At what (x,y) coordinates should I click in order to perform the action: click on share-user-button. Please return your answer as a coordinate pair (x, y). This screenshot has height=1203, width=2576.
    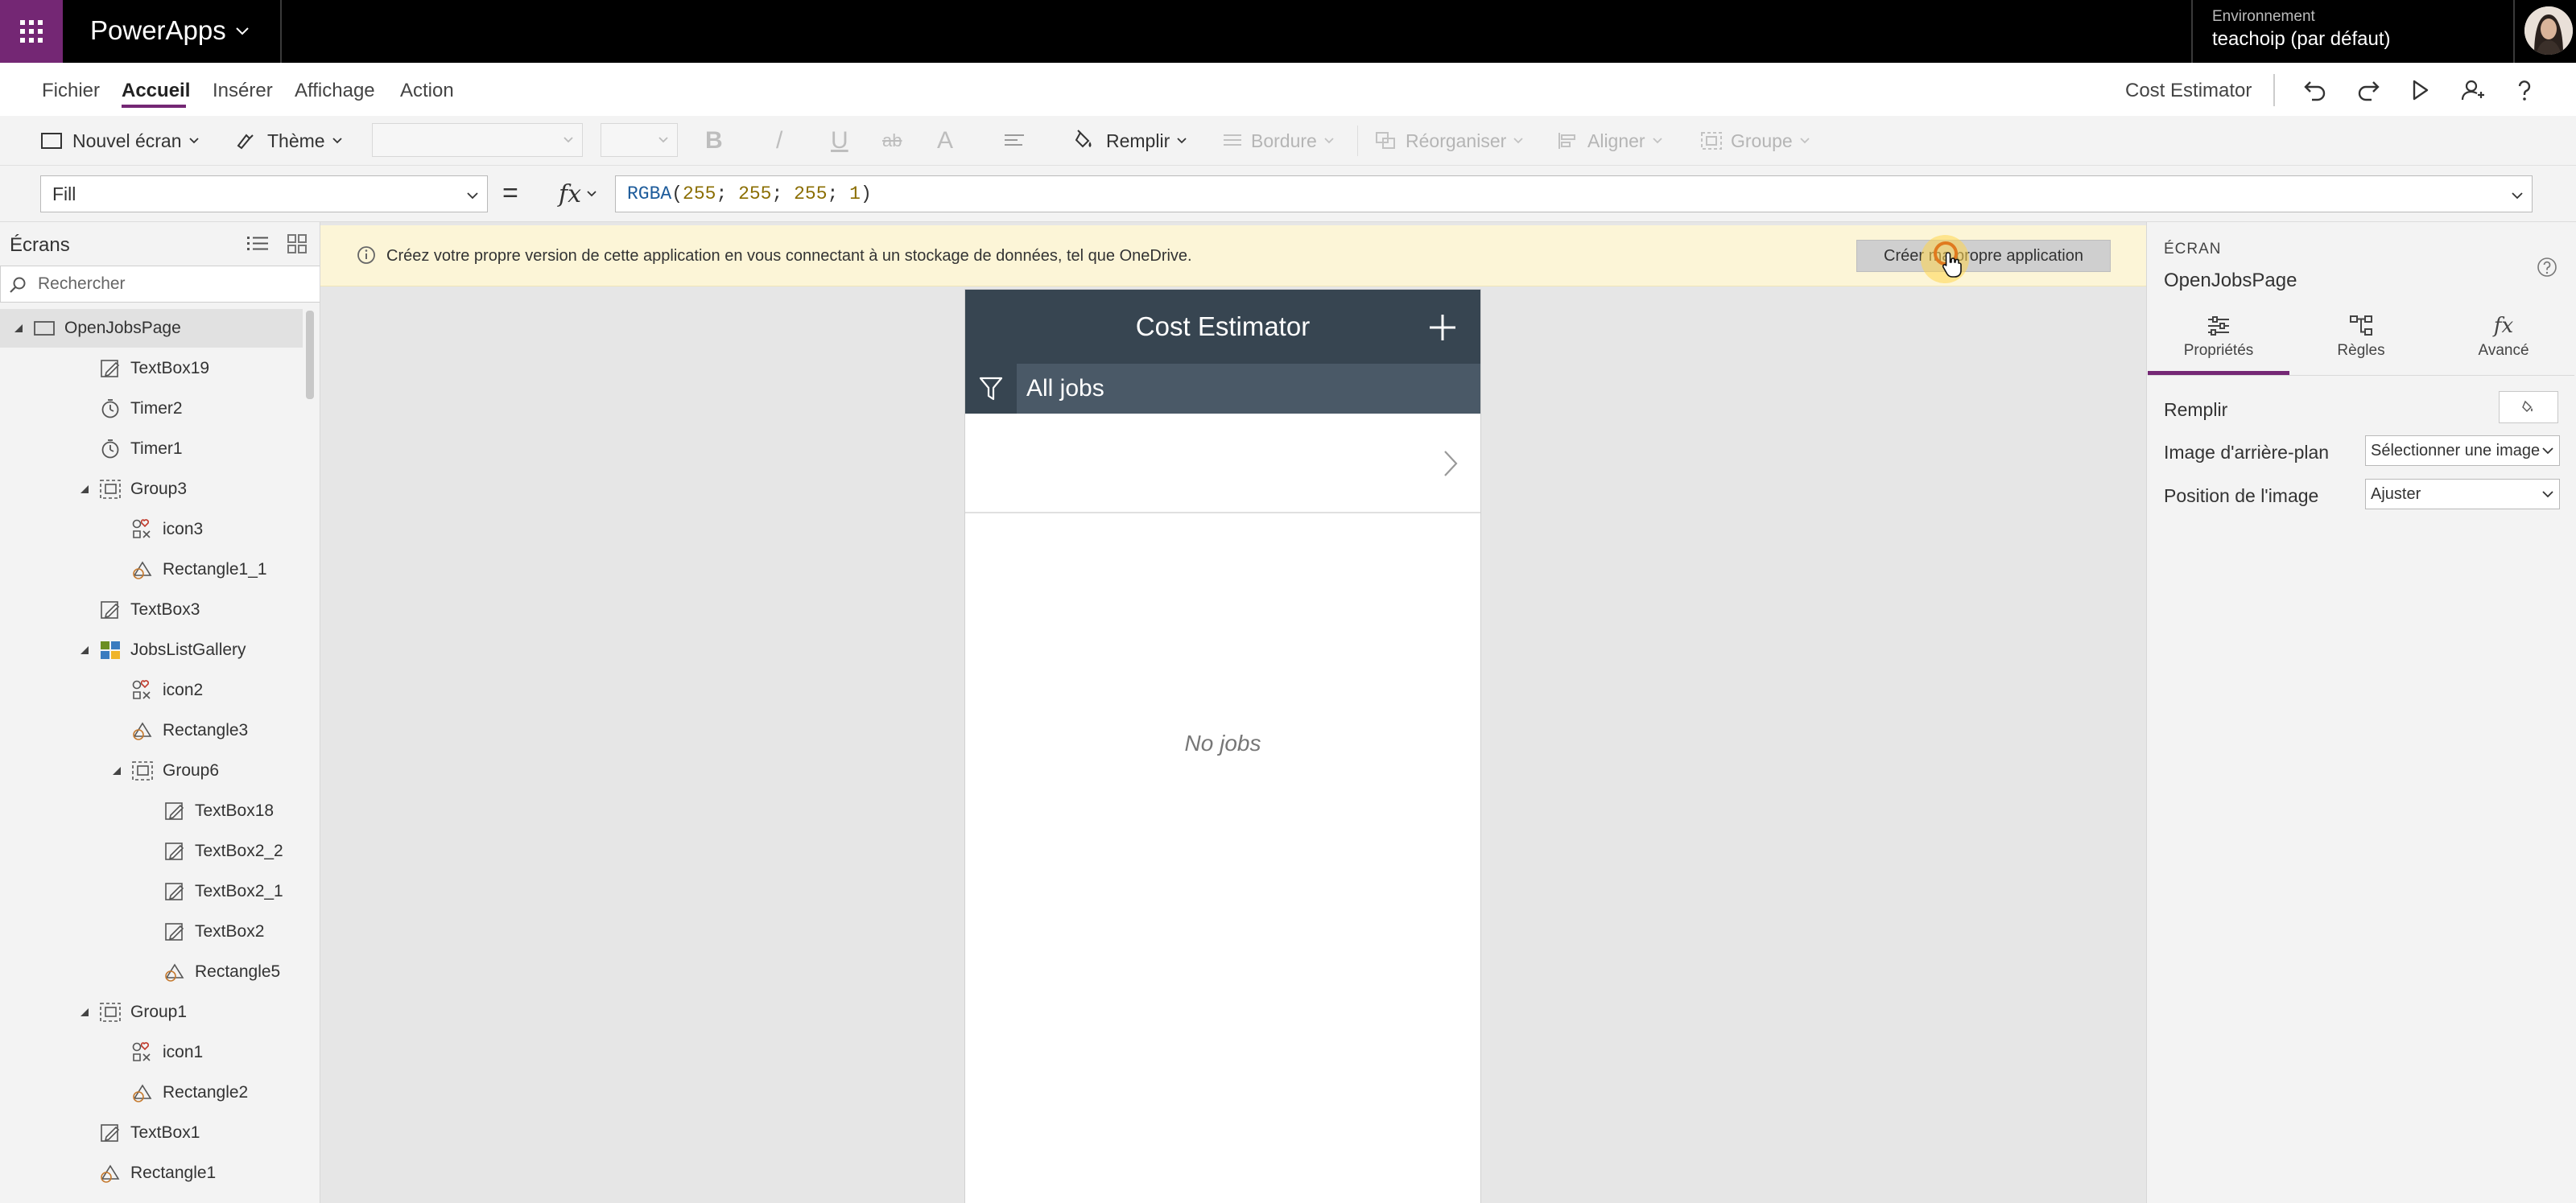
    Looking at the image, I should click on (2473, 90).